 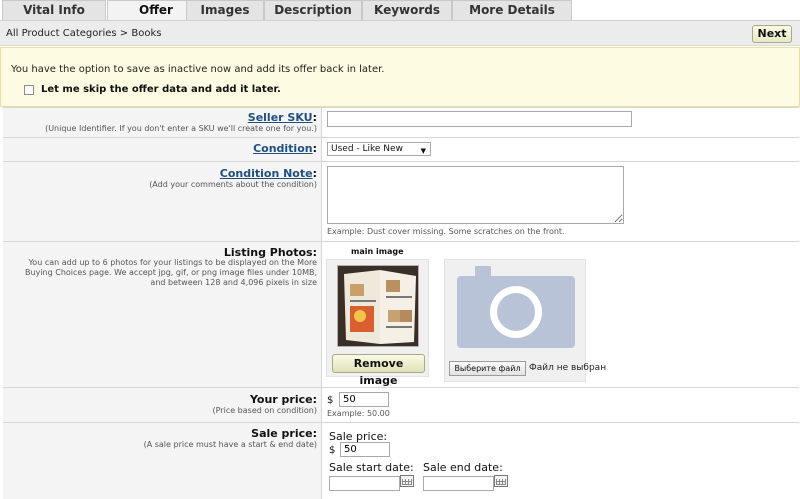 What do you see at coordinates (512, 10) in the screenshot?
I see `tab-more-details: More Details` at bounding box center [512, 10].